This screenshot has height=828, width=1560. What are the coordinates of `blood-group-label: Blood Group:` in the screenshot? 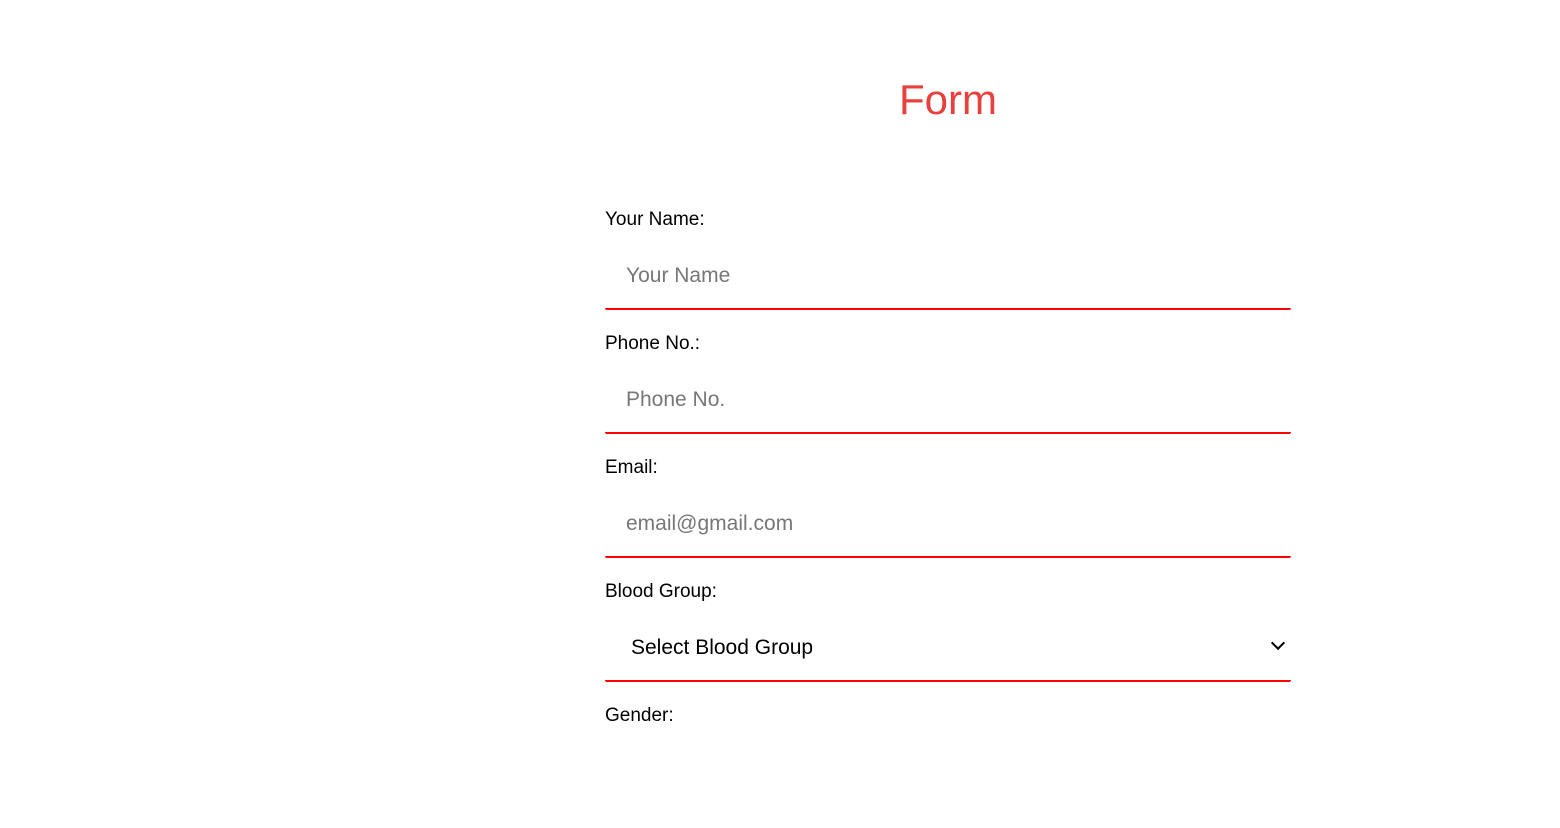 It's located at (661, 591).